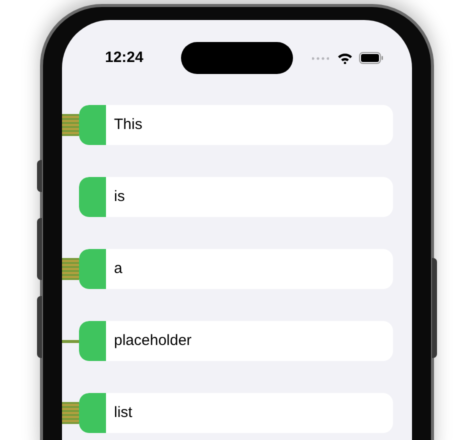 The height and width of the screenshot is (440, 474). Describe the element at coordinates (236, 125) in the screenshot. I see `list-row: This` at that location.